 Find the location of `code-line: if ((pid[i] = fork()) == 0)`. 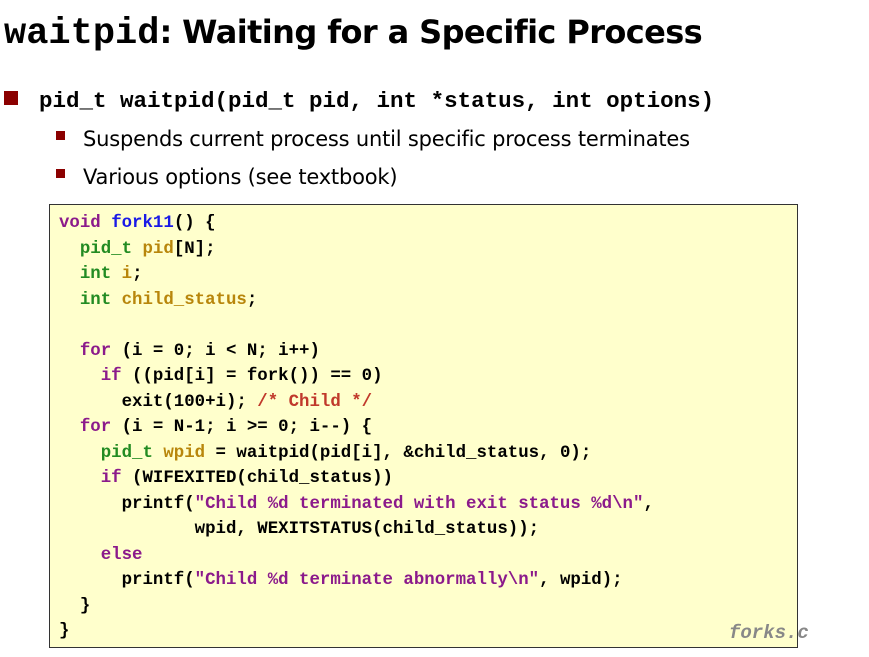

code-line: if ((pid[i] = fork()) == 0) is located at coordinates (356, 377).